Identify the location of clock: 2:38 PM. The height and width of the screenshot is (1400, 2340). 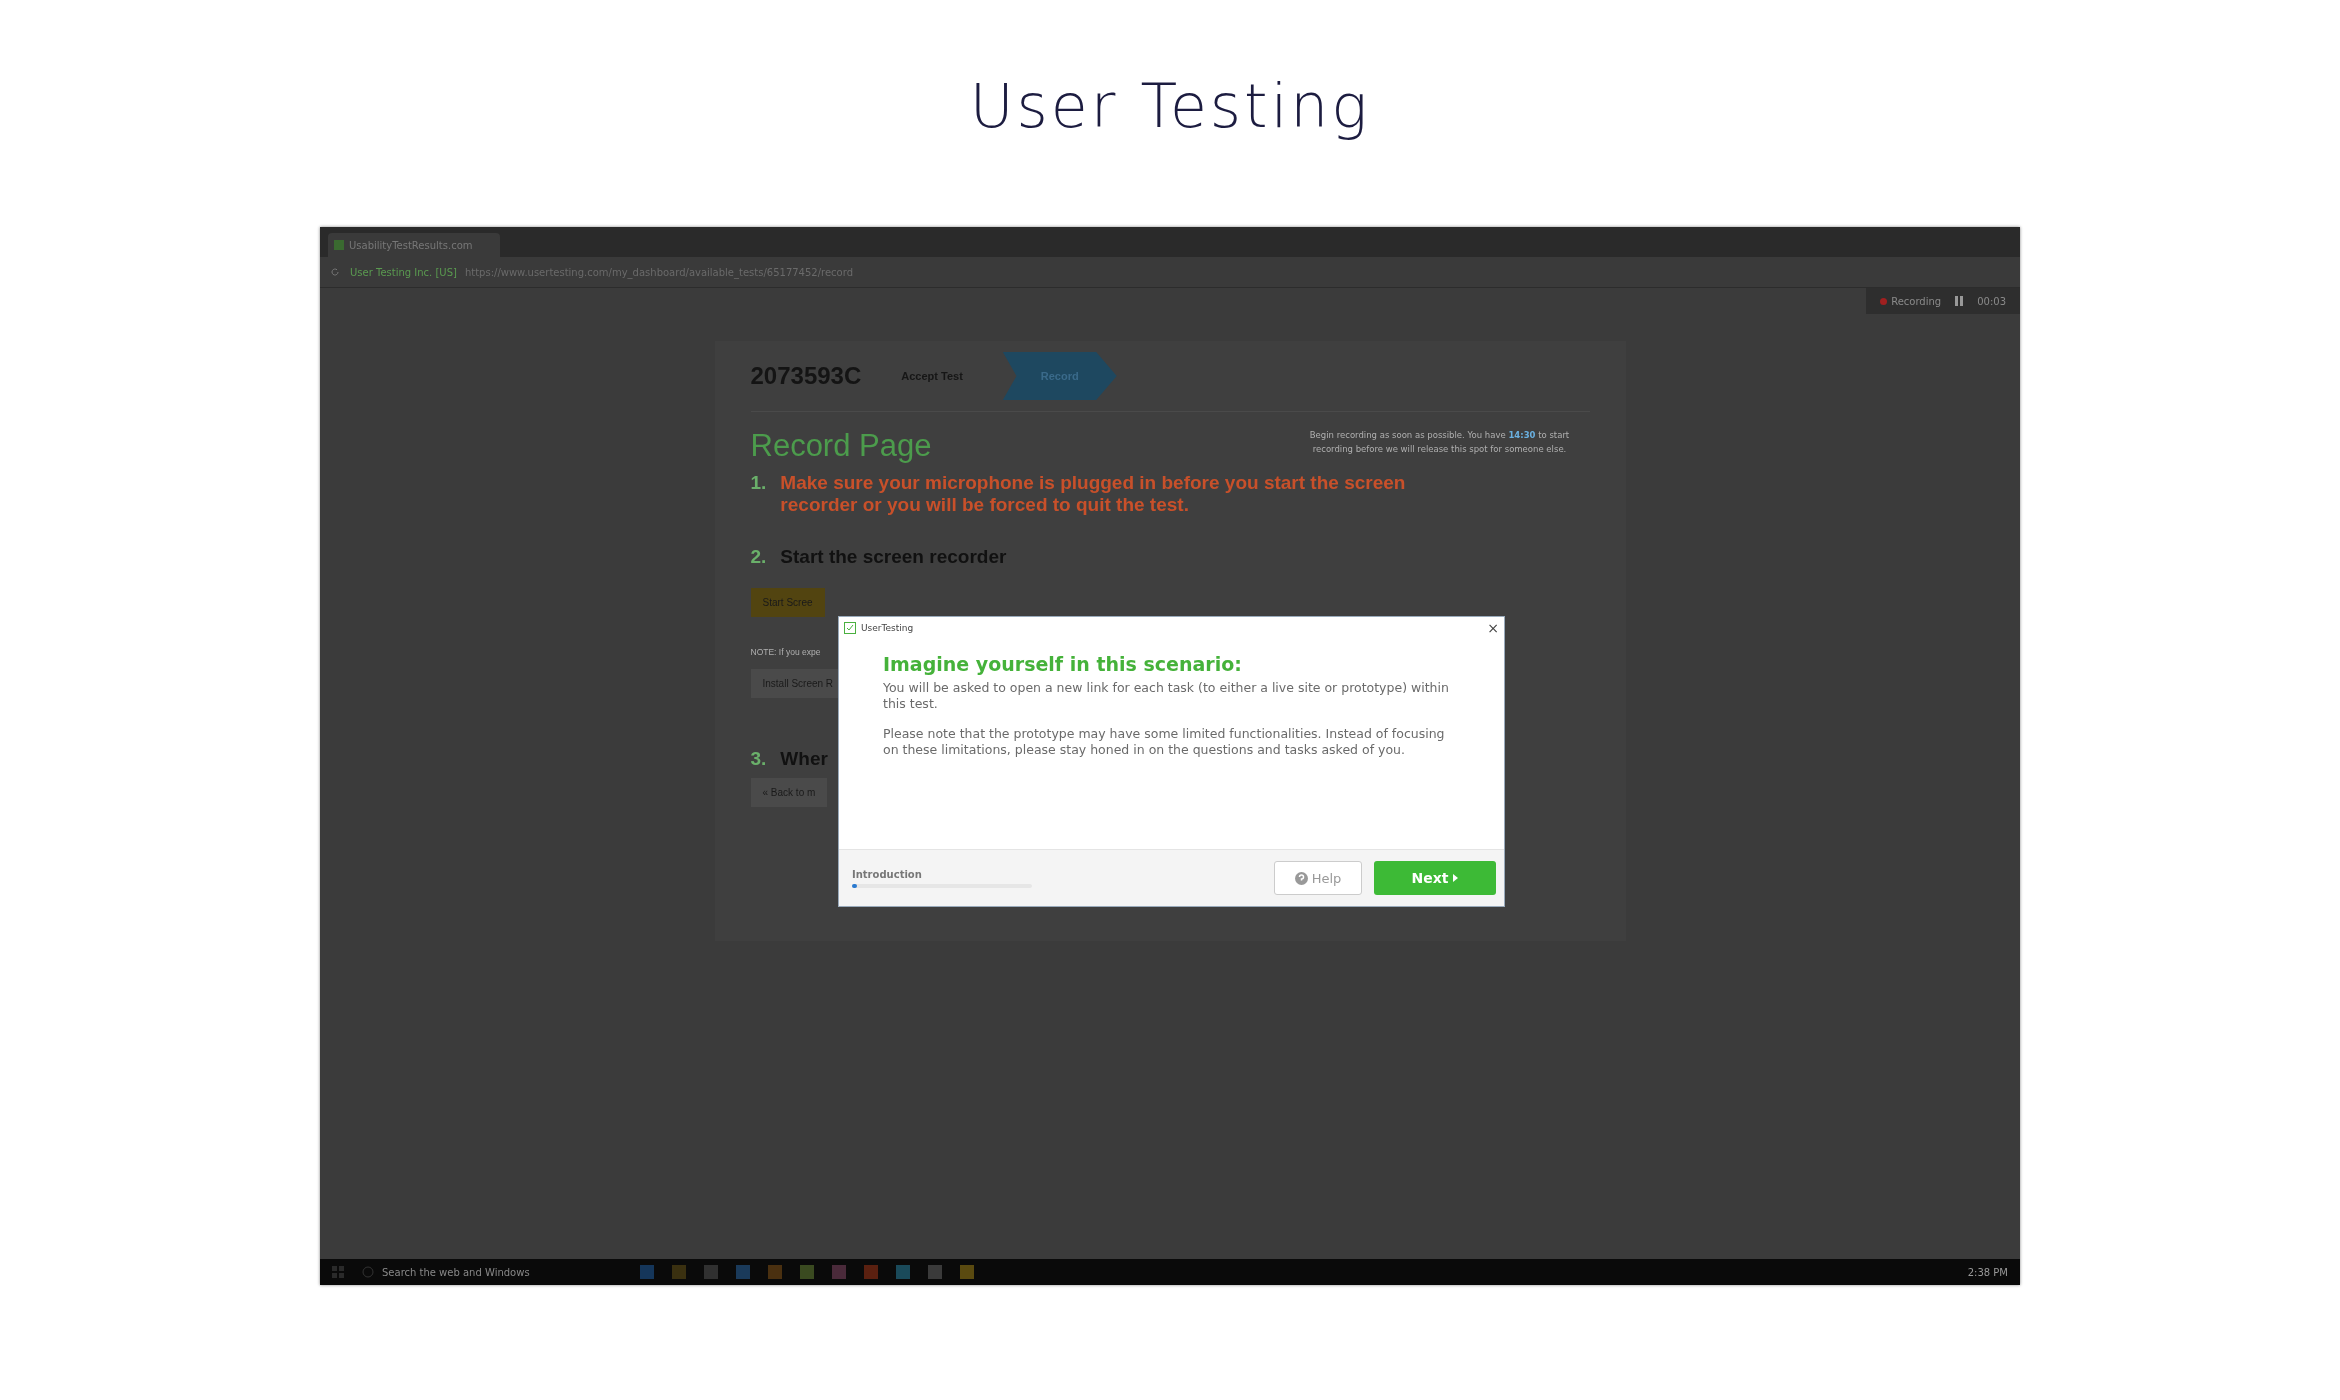
(1987, 1272).